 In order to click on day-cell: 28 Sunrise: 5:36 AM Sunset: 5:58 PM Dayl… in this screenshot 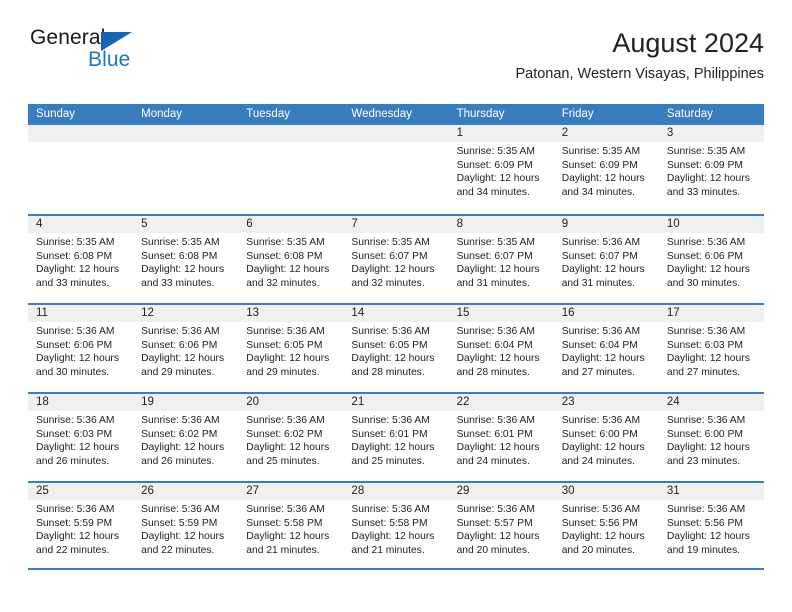, I will do `click(396, 525)`.